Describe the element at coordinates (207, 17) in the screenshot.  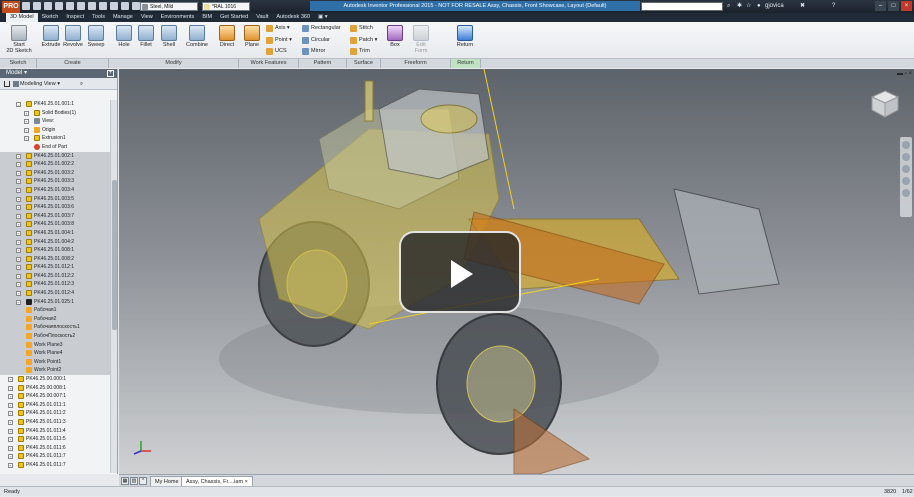
I see `tab-bim: BIM` at that location.